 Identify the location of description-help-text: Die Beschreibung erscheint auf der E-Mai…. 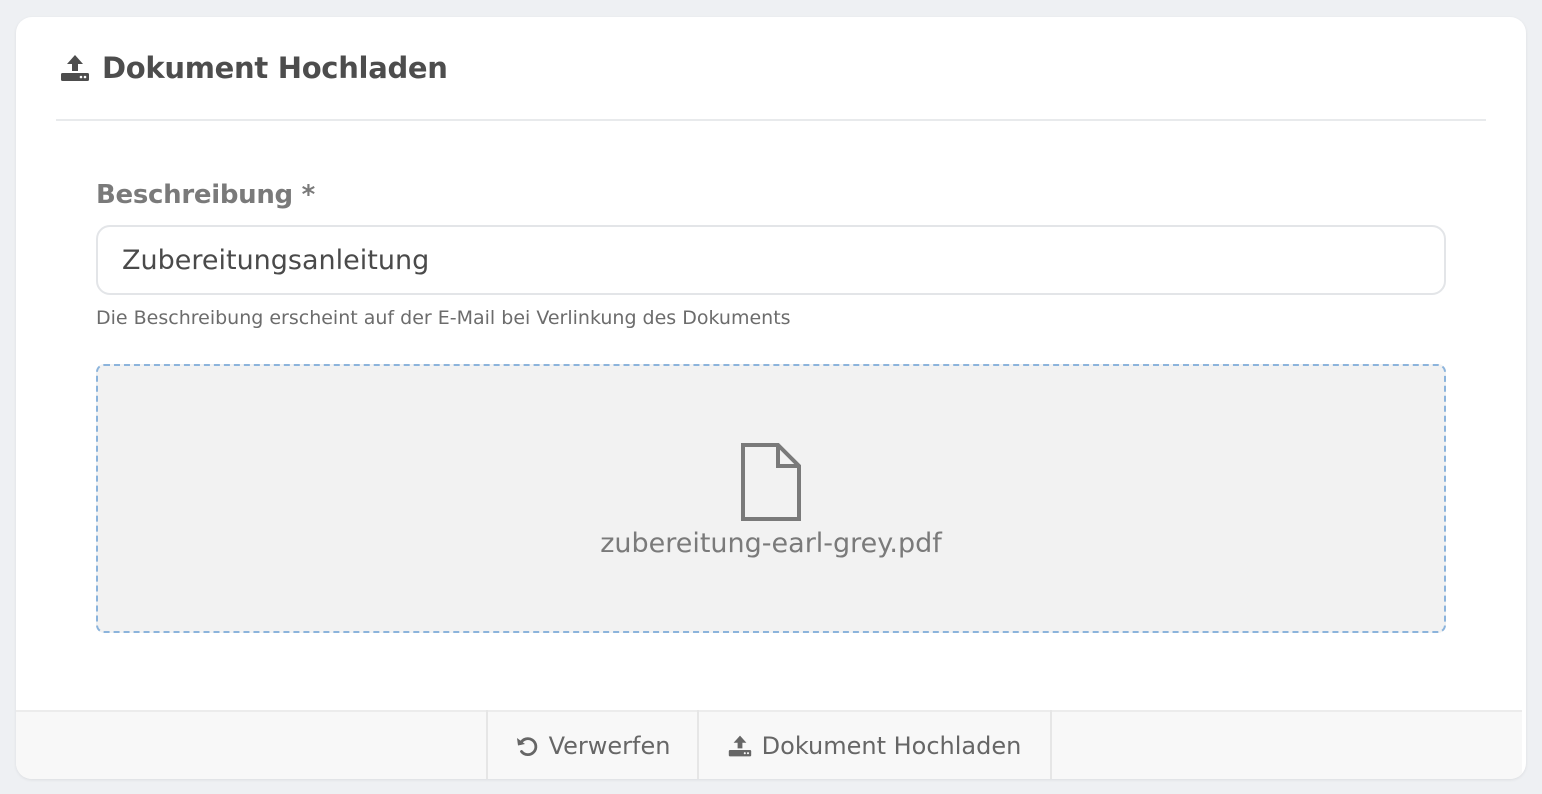
(443, 318).